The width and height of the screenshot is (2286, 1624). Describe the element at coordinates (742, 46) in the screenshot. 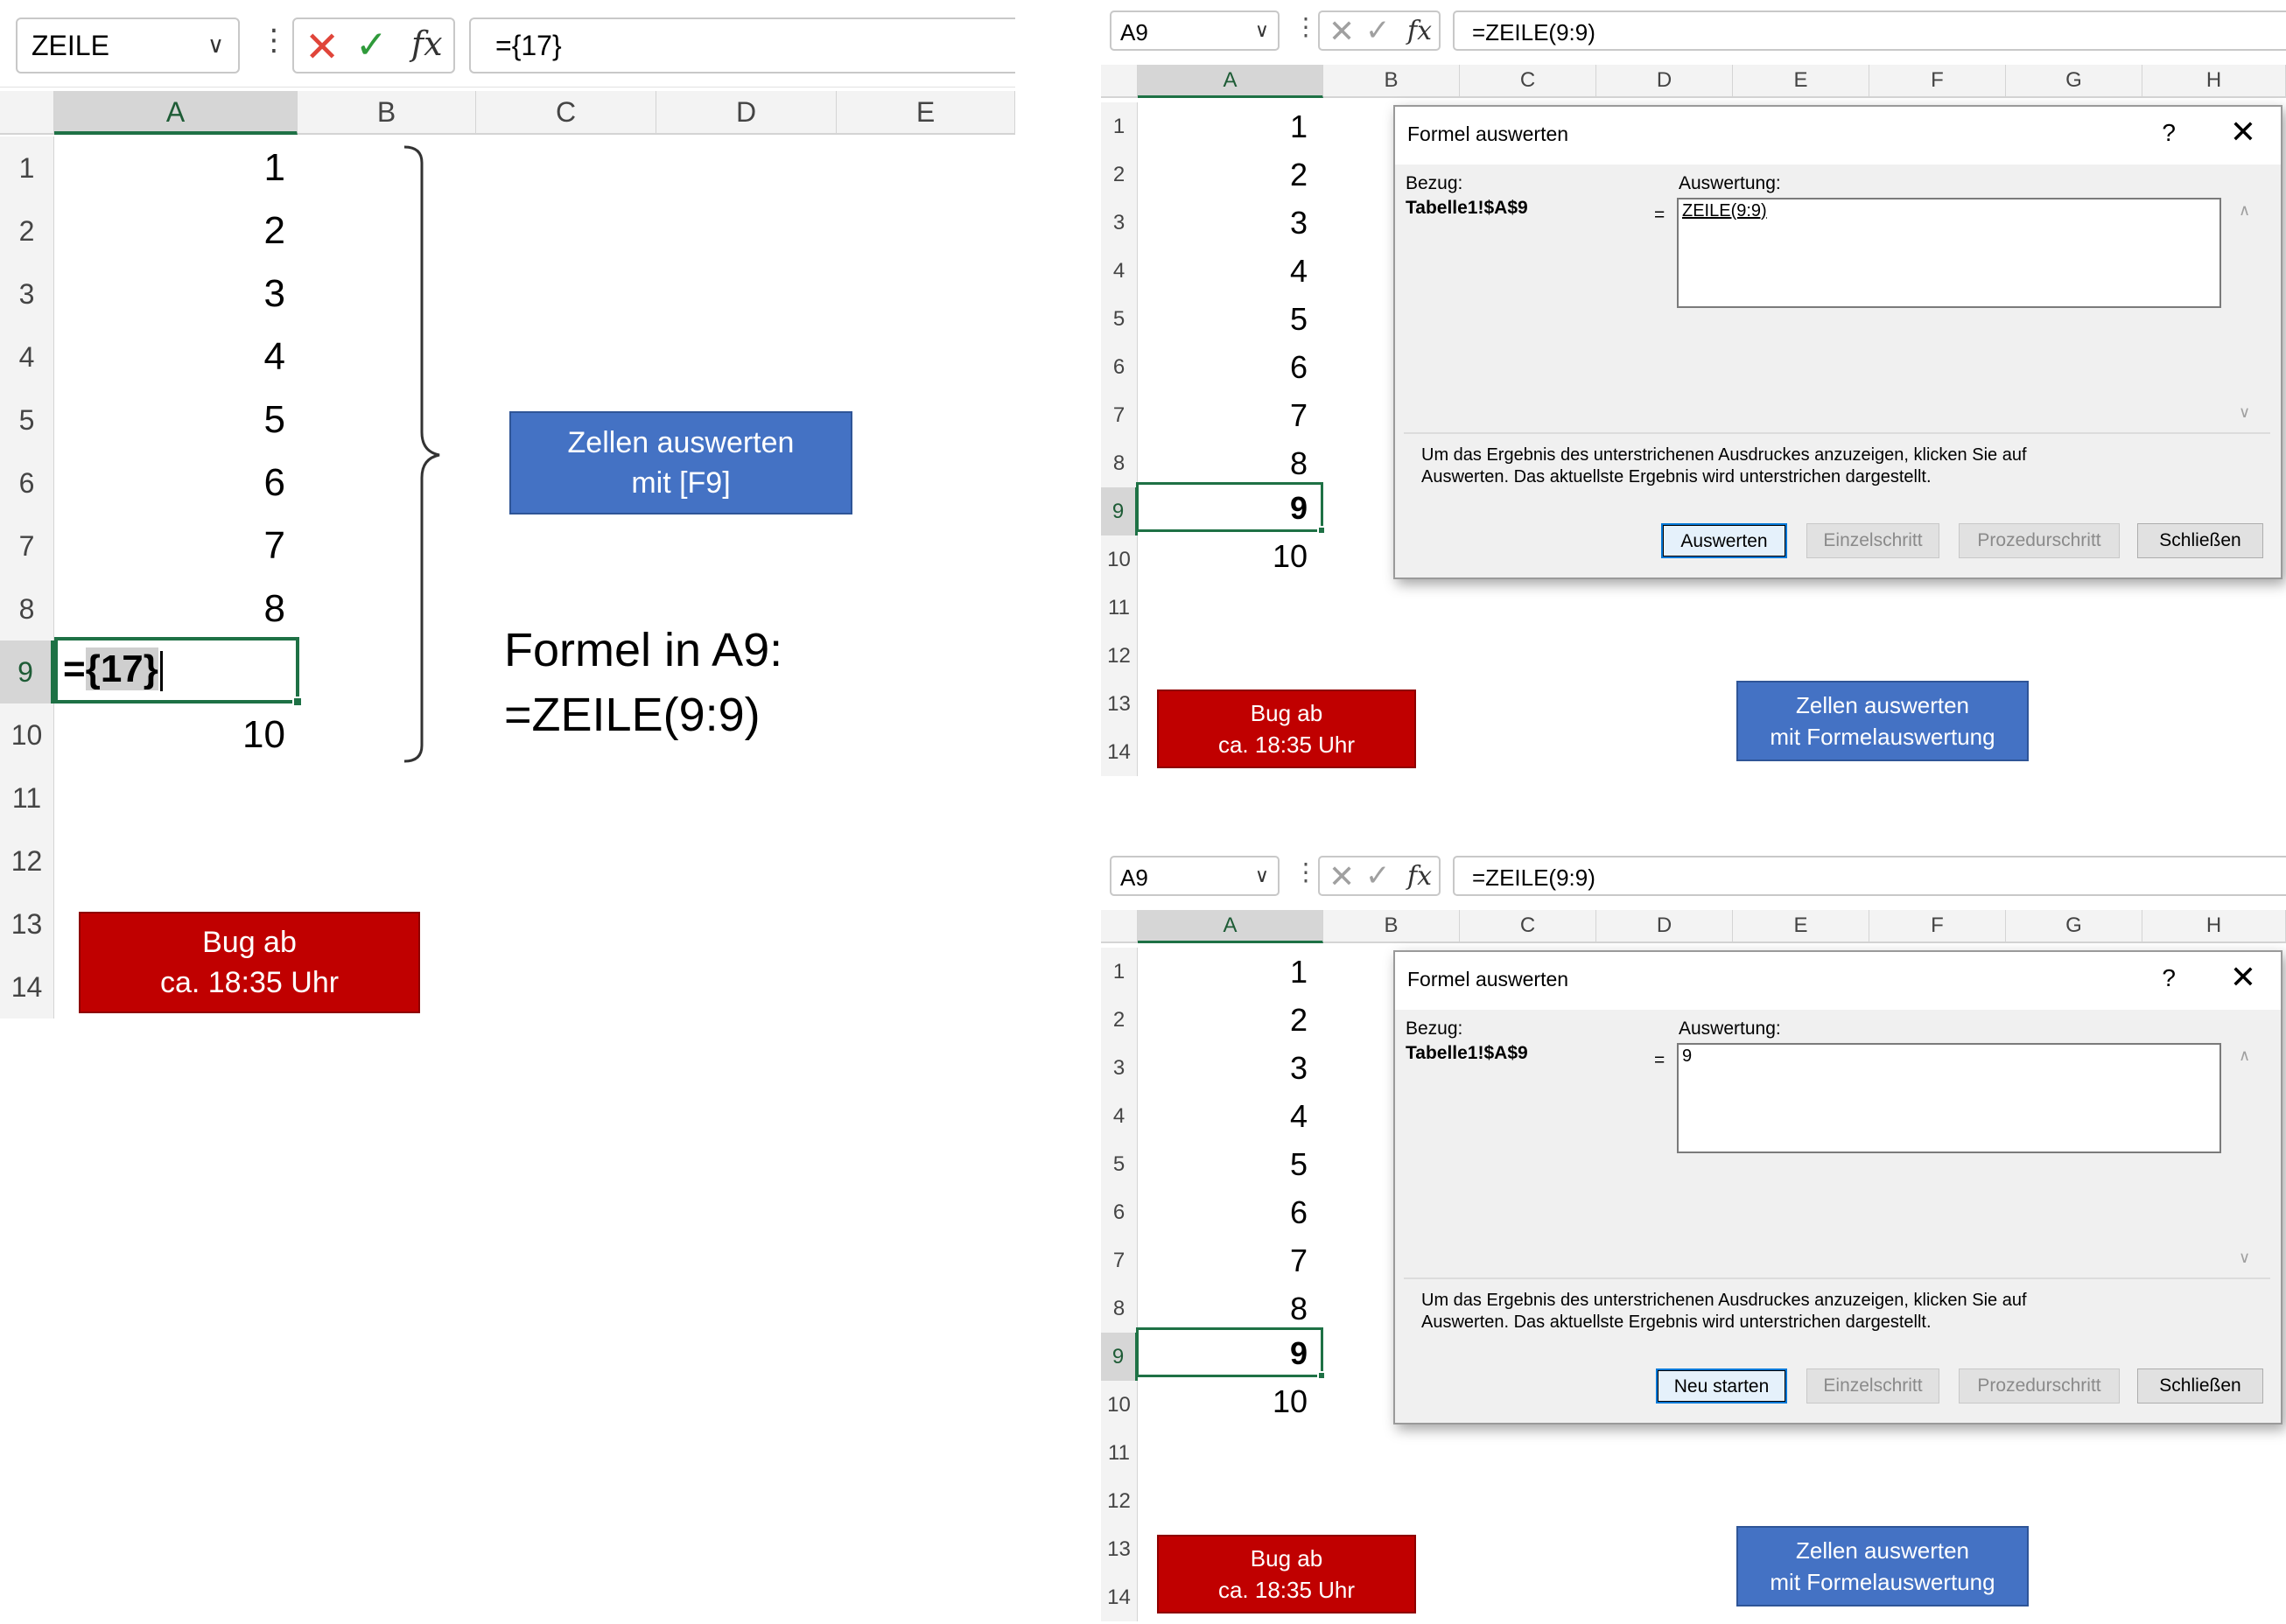

I see `formula-input: ={17}` at that location.